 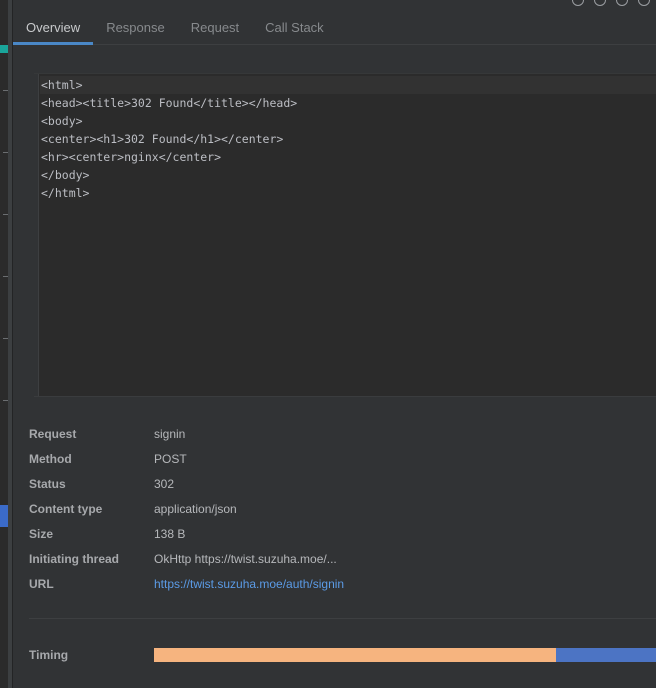 What do you see at coordinates (65, 175) in the screenshot?
I see `code-line: </body>` at bounding box center [65, 175].